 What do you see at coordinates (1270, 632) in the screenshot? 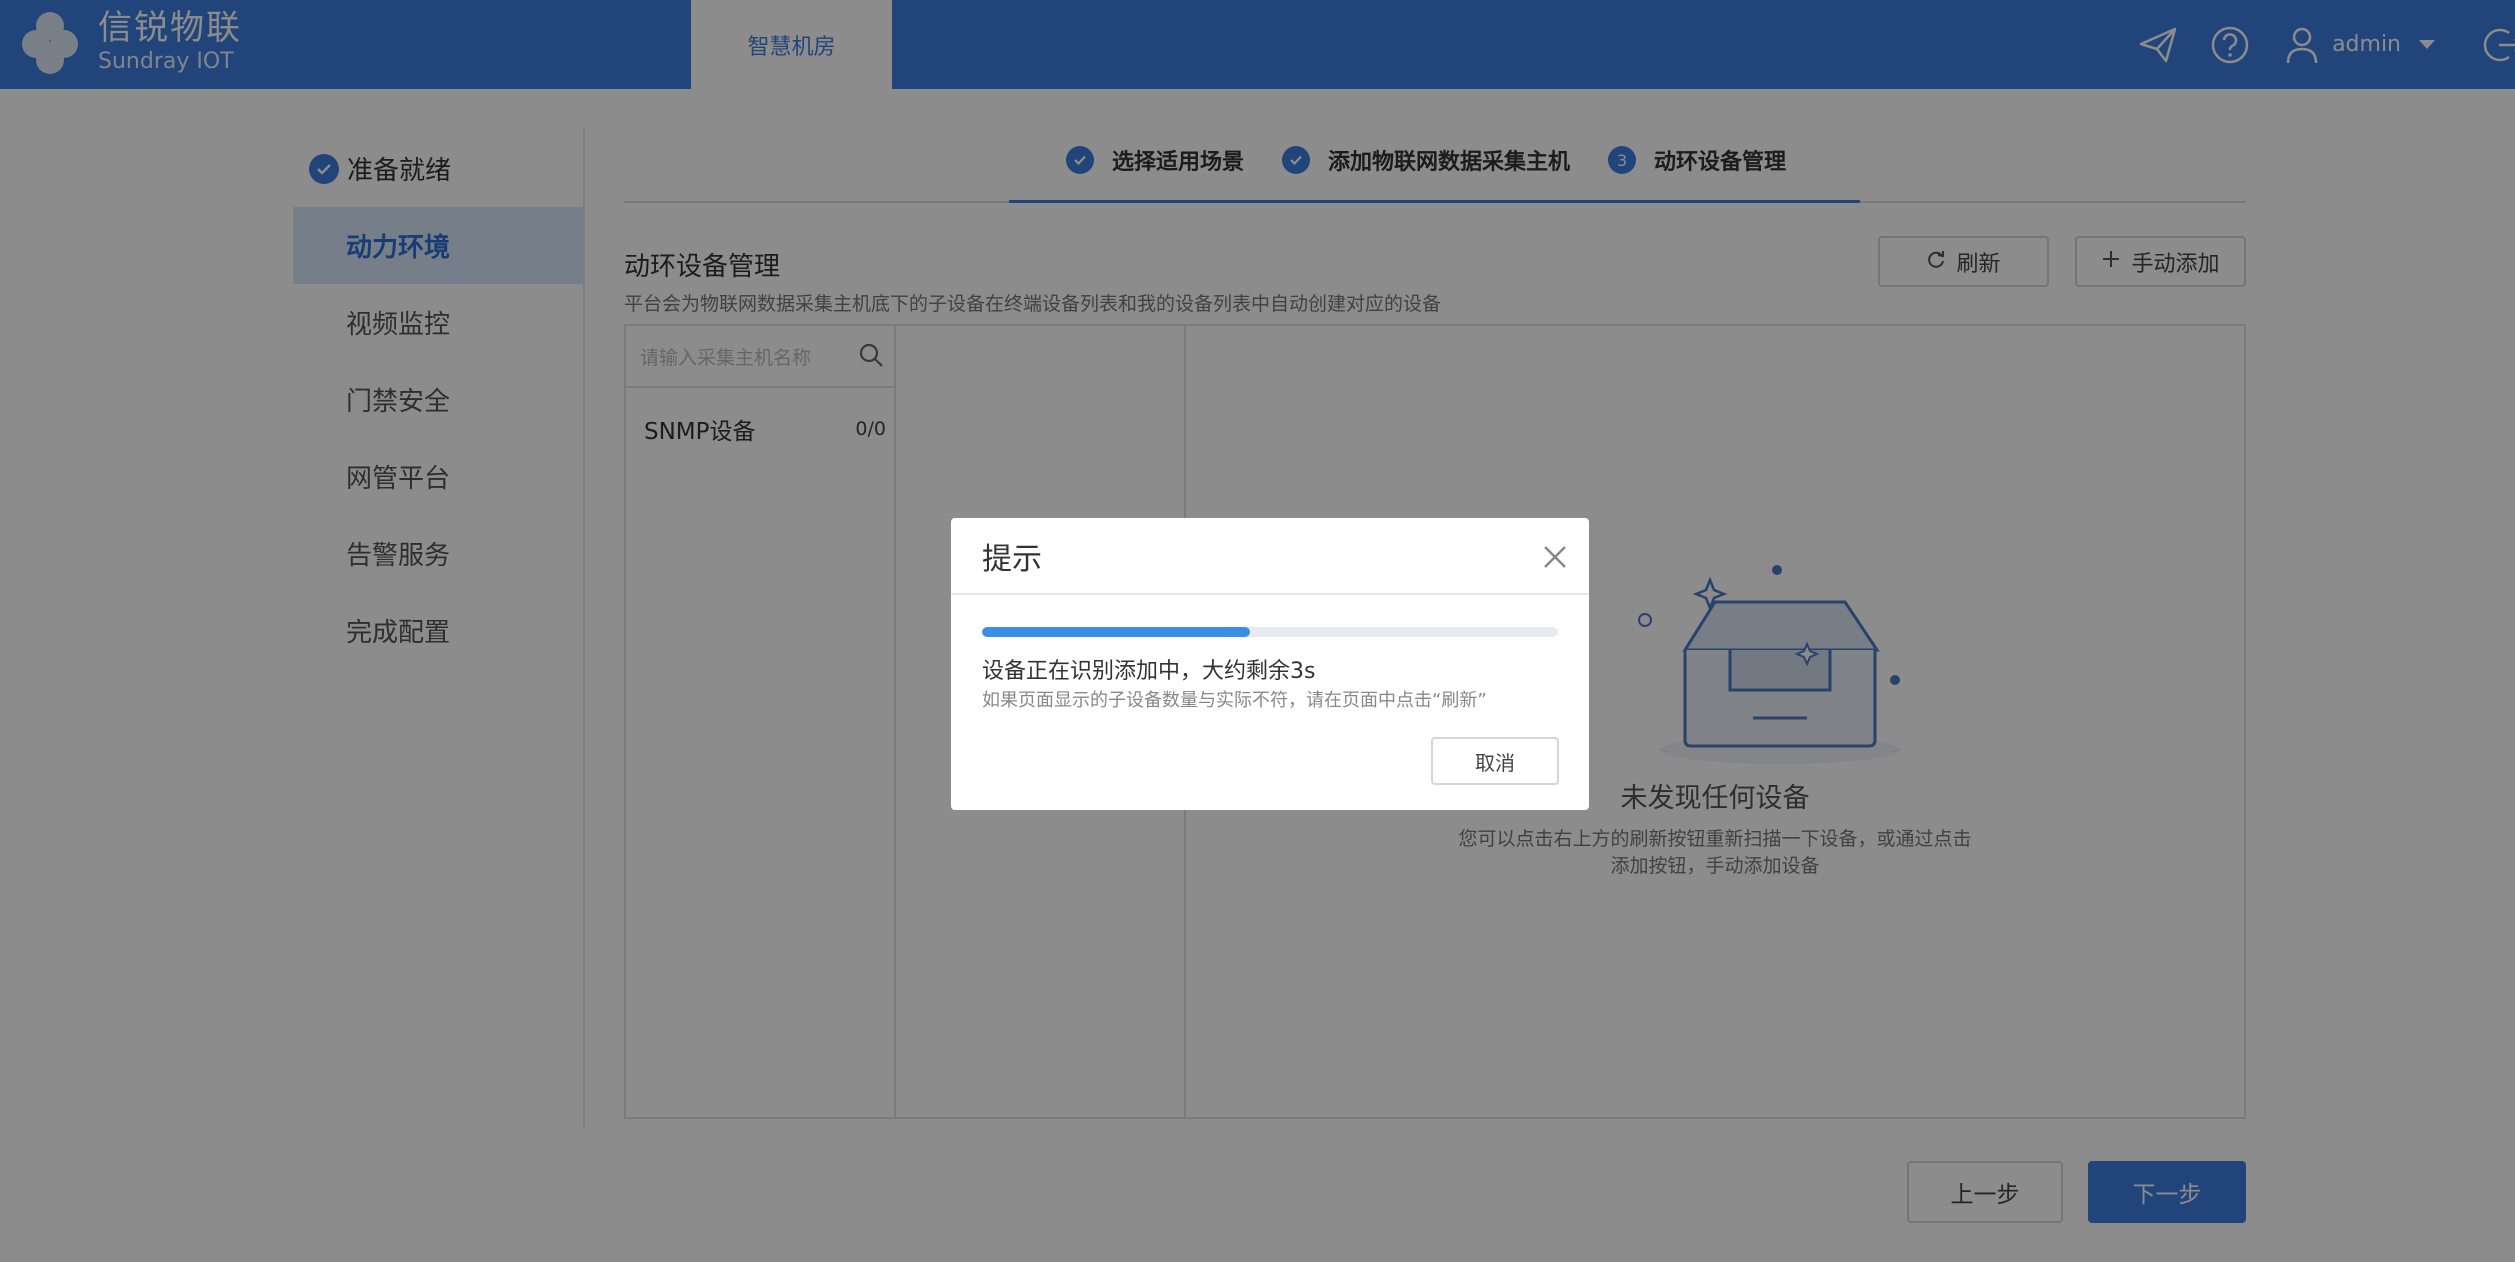
I see `progress-bar` at bounding box center [1270, 632].